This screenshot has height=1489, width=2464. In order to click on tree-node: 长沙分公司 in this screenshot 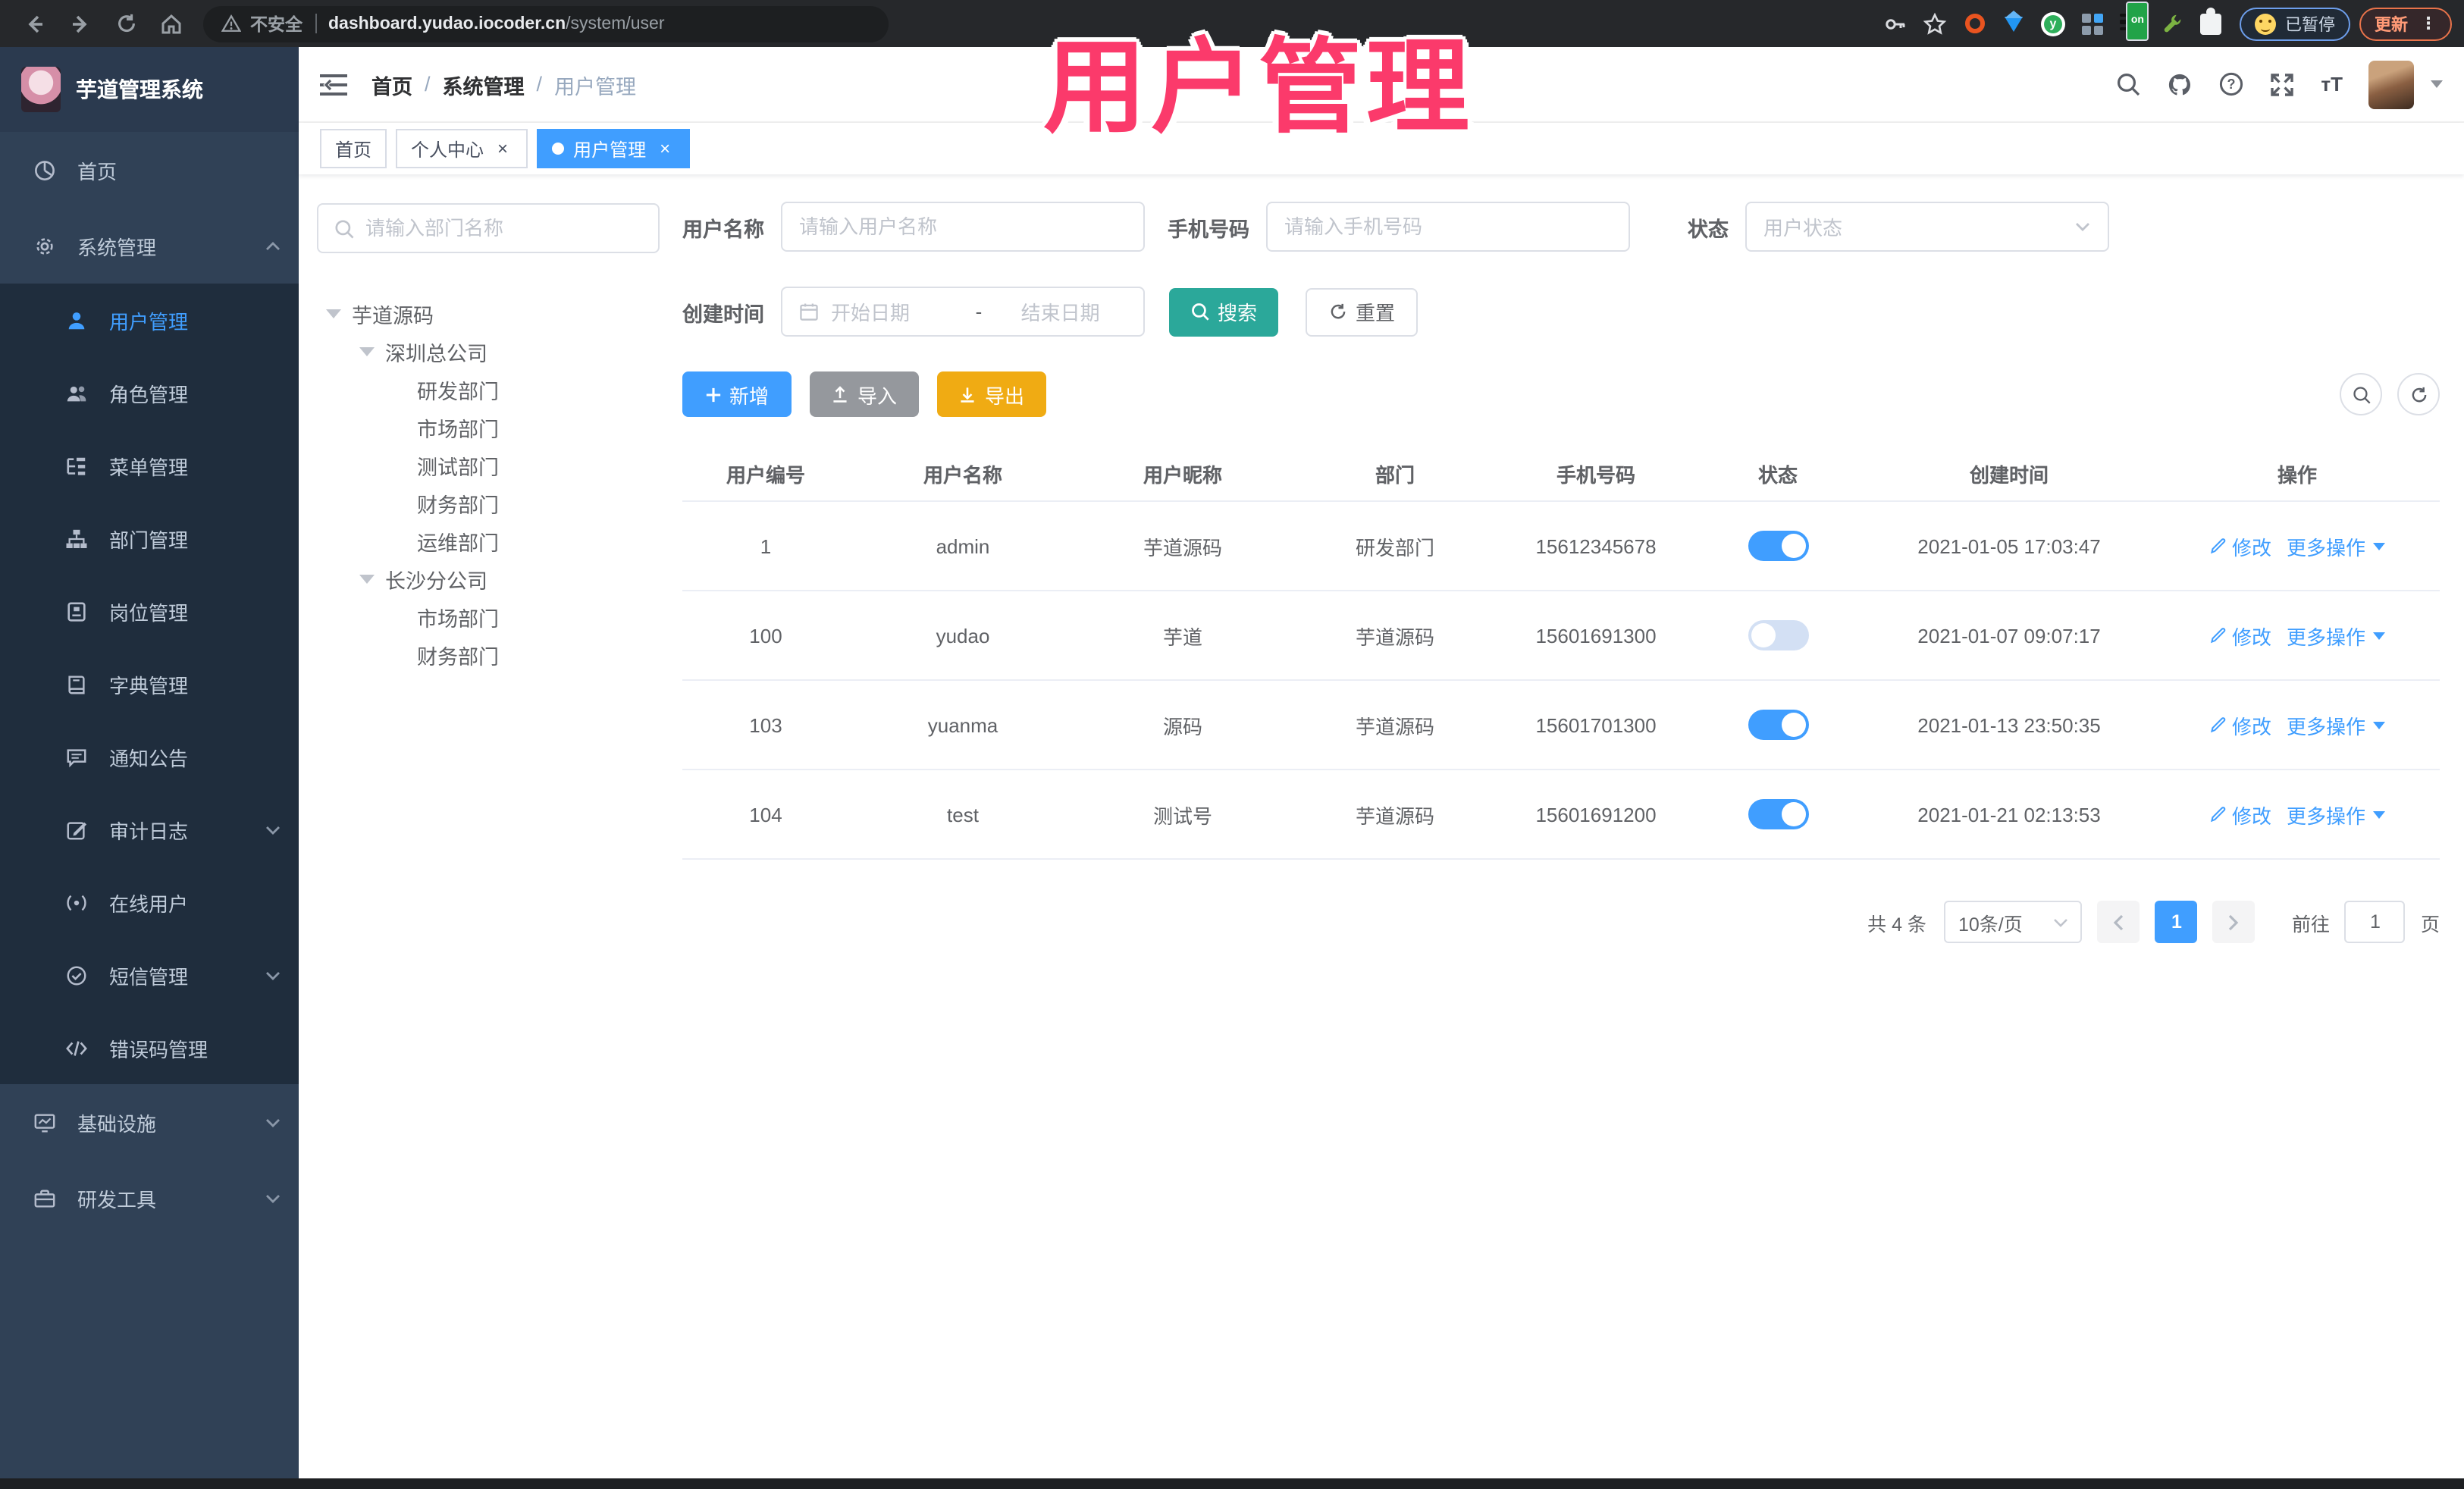, I will do `click(489, 579)`.